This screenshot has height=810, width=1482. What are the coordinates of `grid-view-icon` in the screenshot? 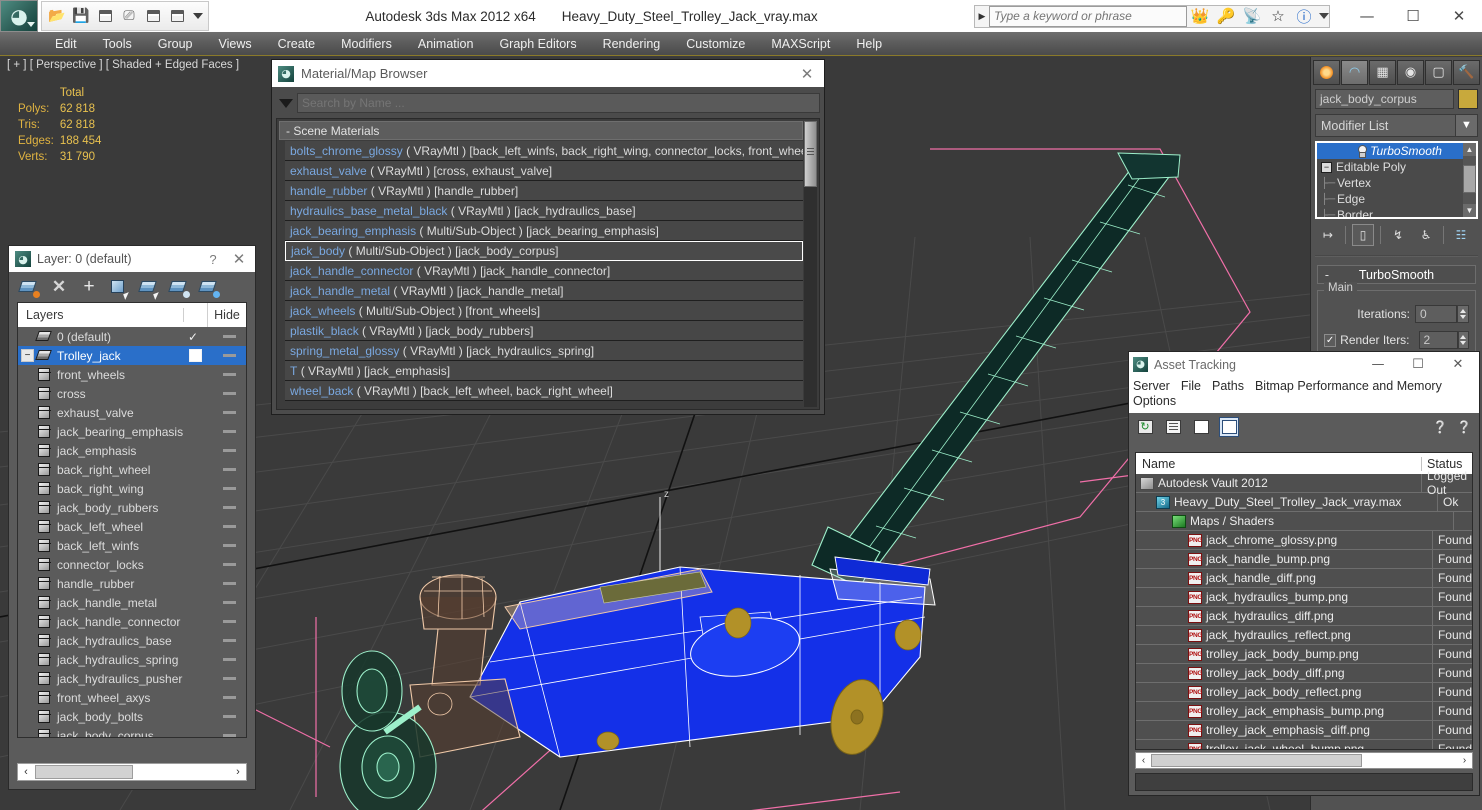 It's located at (1229, 427).